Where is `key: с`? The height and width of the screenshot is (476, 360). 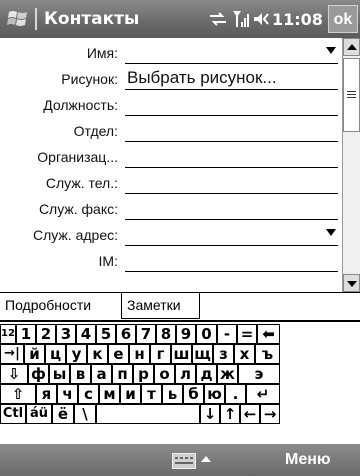
key: с is located at coordinates (88, 394).